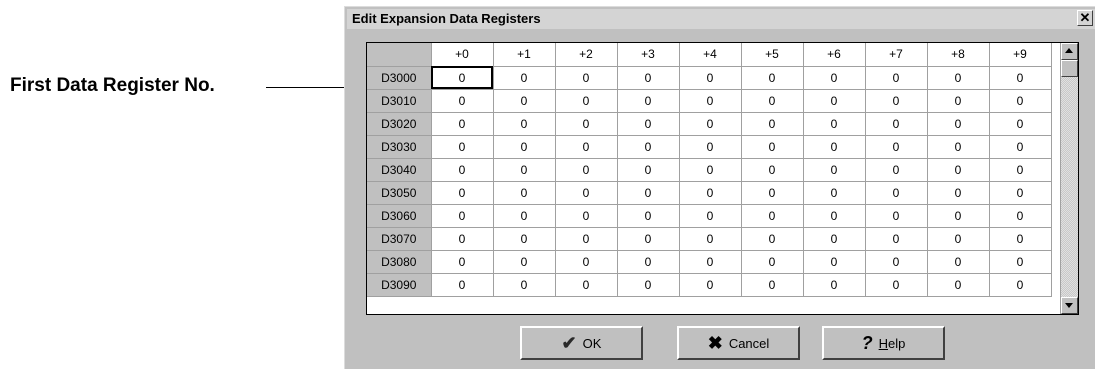 The image size is (1095, 369). Describe the element at coordinates (1069, 68) in the screenshot. I see `scroll-thumb` at that location.